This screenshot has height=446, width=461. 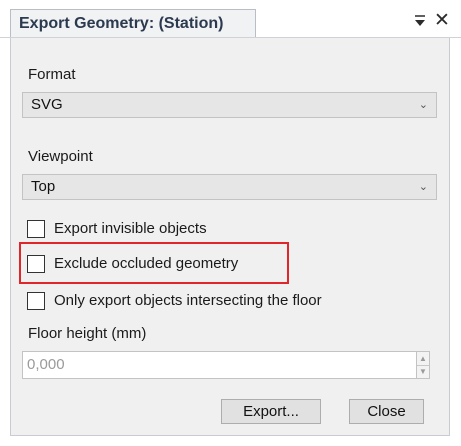 I want to click on close-button: Close, so click(x=386, y=411).